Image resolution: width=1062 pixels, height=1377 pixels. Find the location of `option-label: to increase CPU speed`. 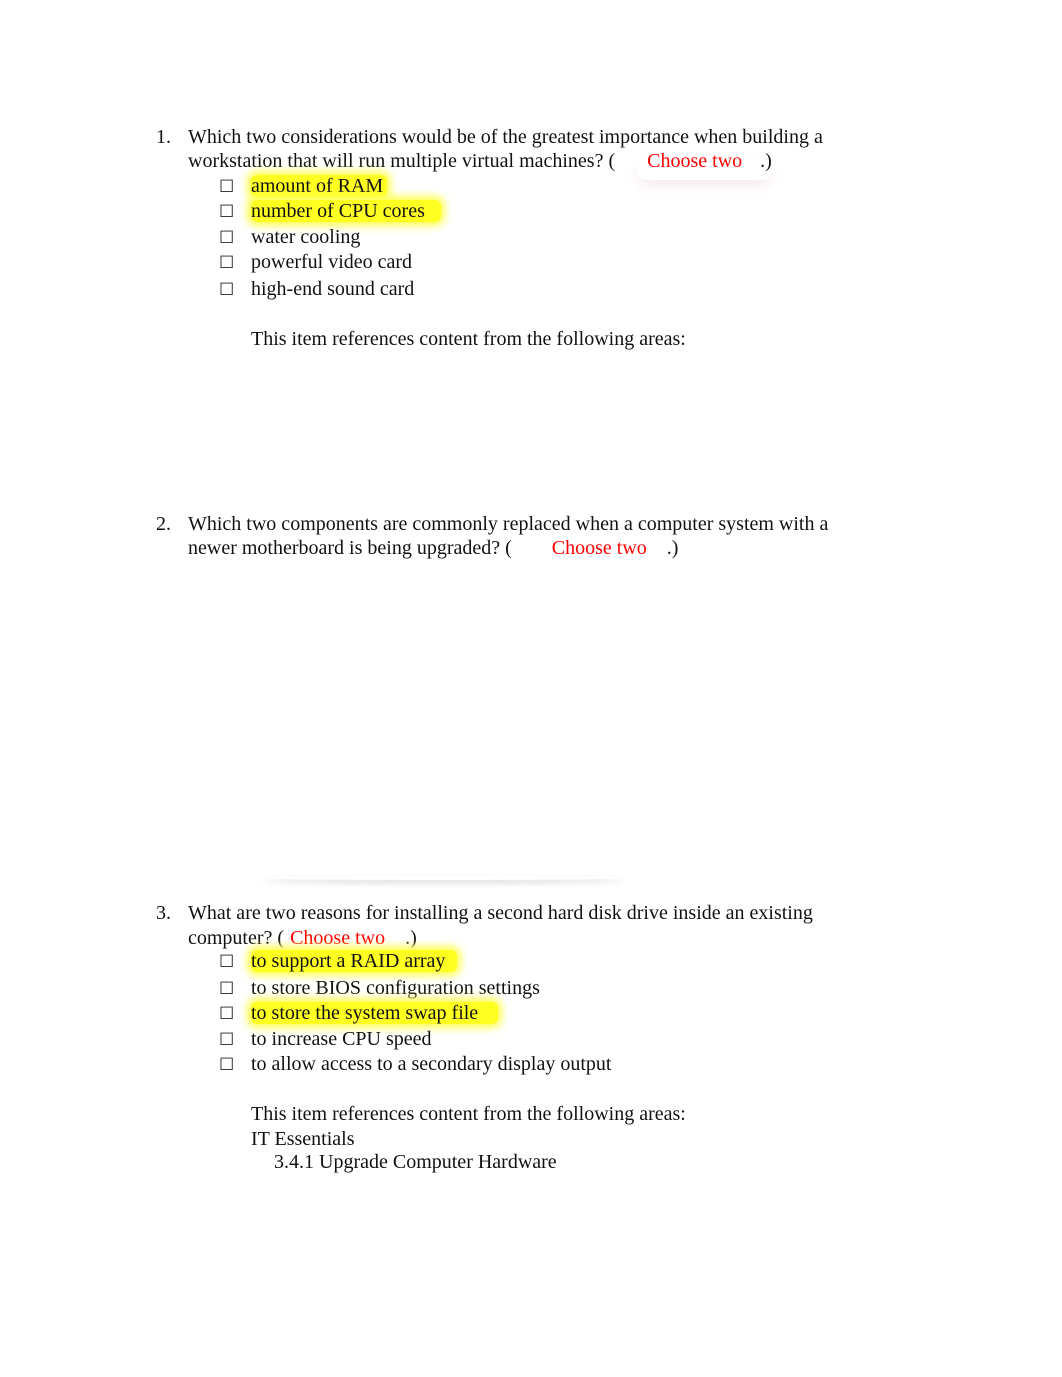

option-label: to increase CPU speed is located at coordinates (341, 1039).